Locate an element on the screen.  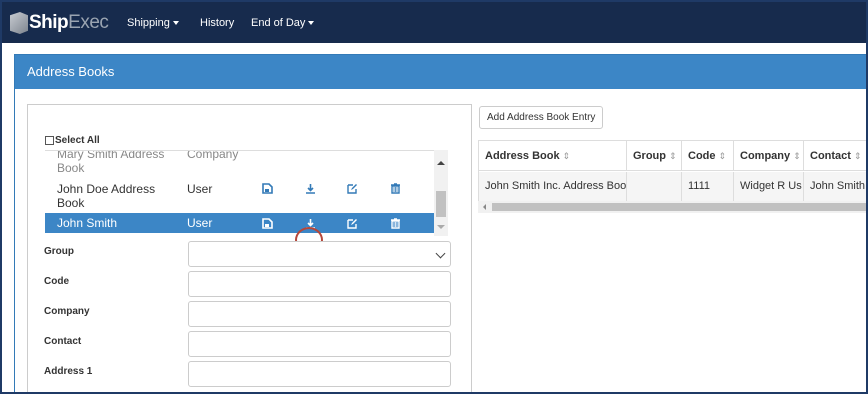
table-cell-contact: John Smith is located at coordinates (835, 186).